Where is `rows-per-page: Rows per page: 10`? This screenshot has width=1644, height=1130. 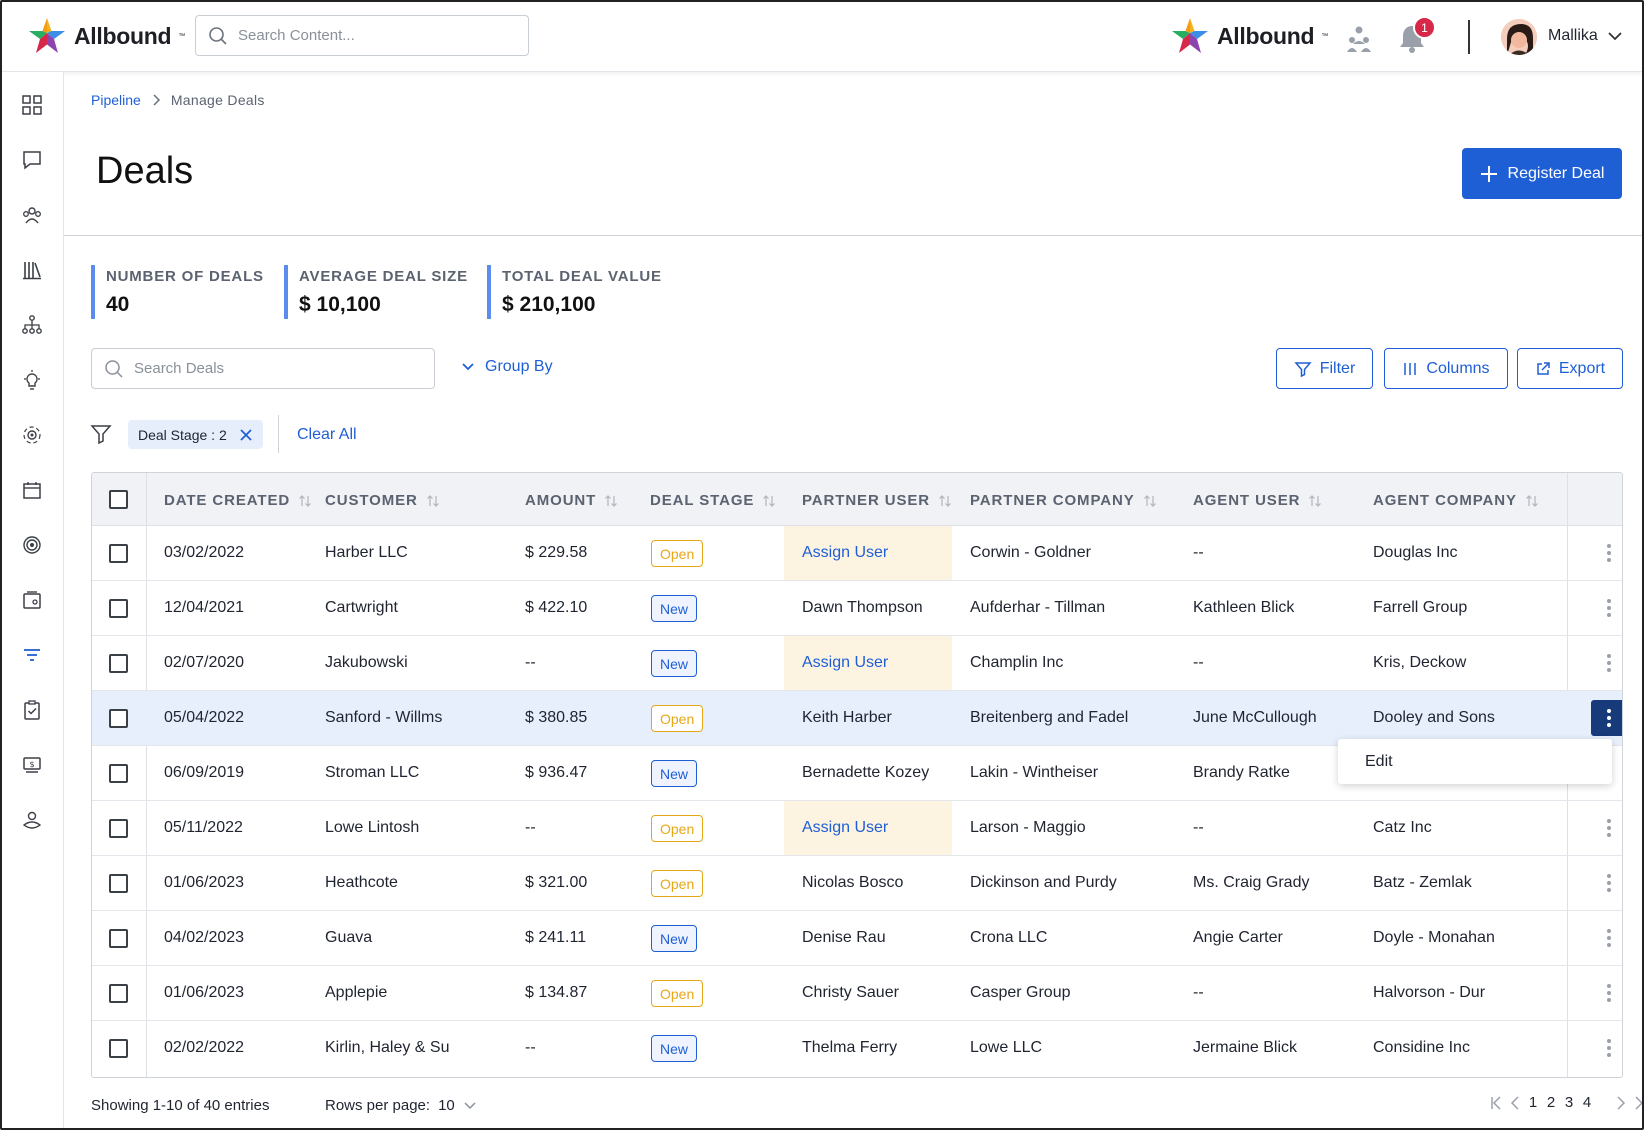 rows-per-page: Rows per page: 10 is located at coordinates (401, 1105).